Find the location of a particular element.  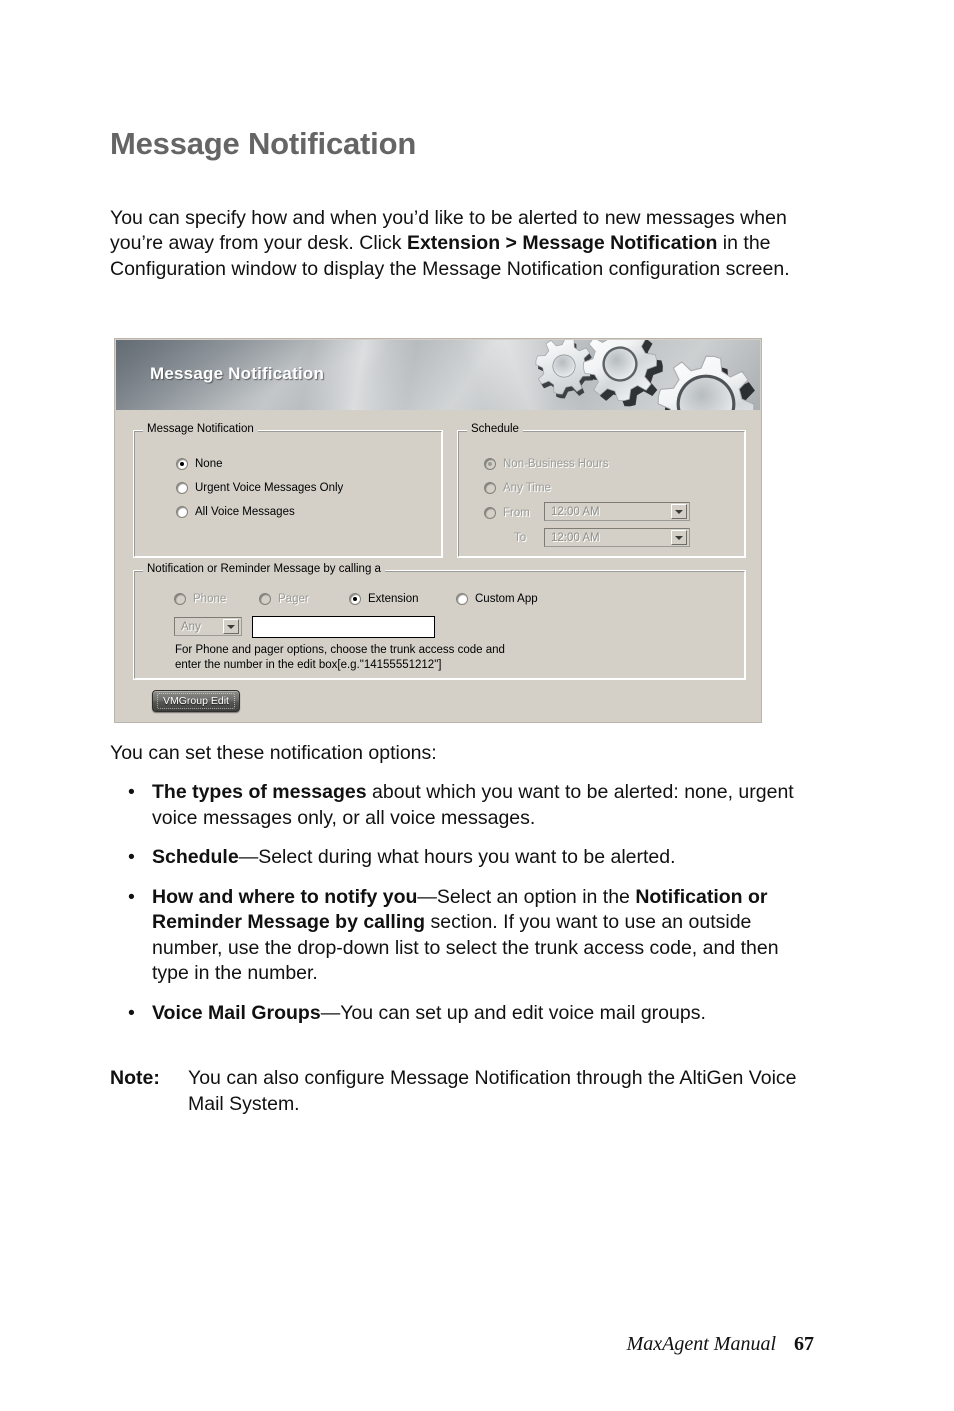

group-legend-schedule: Schedule is located at coordinates (495, 429).